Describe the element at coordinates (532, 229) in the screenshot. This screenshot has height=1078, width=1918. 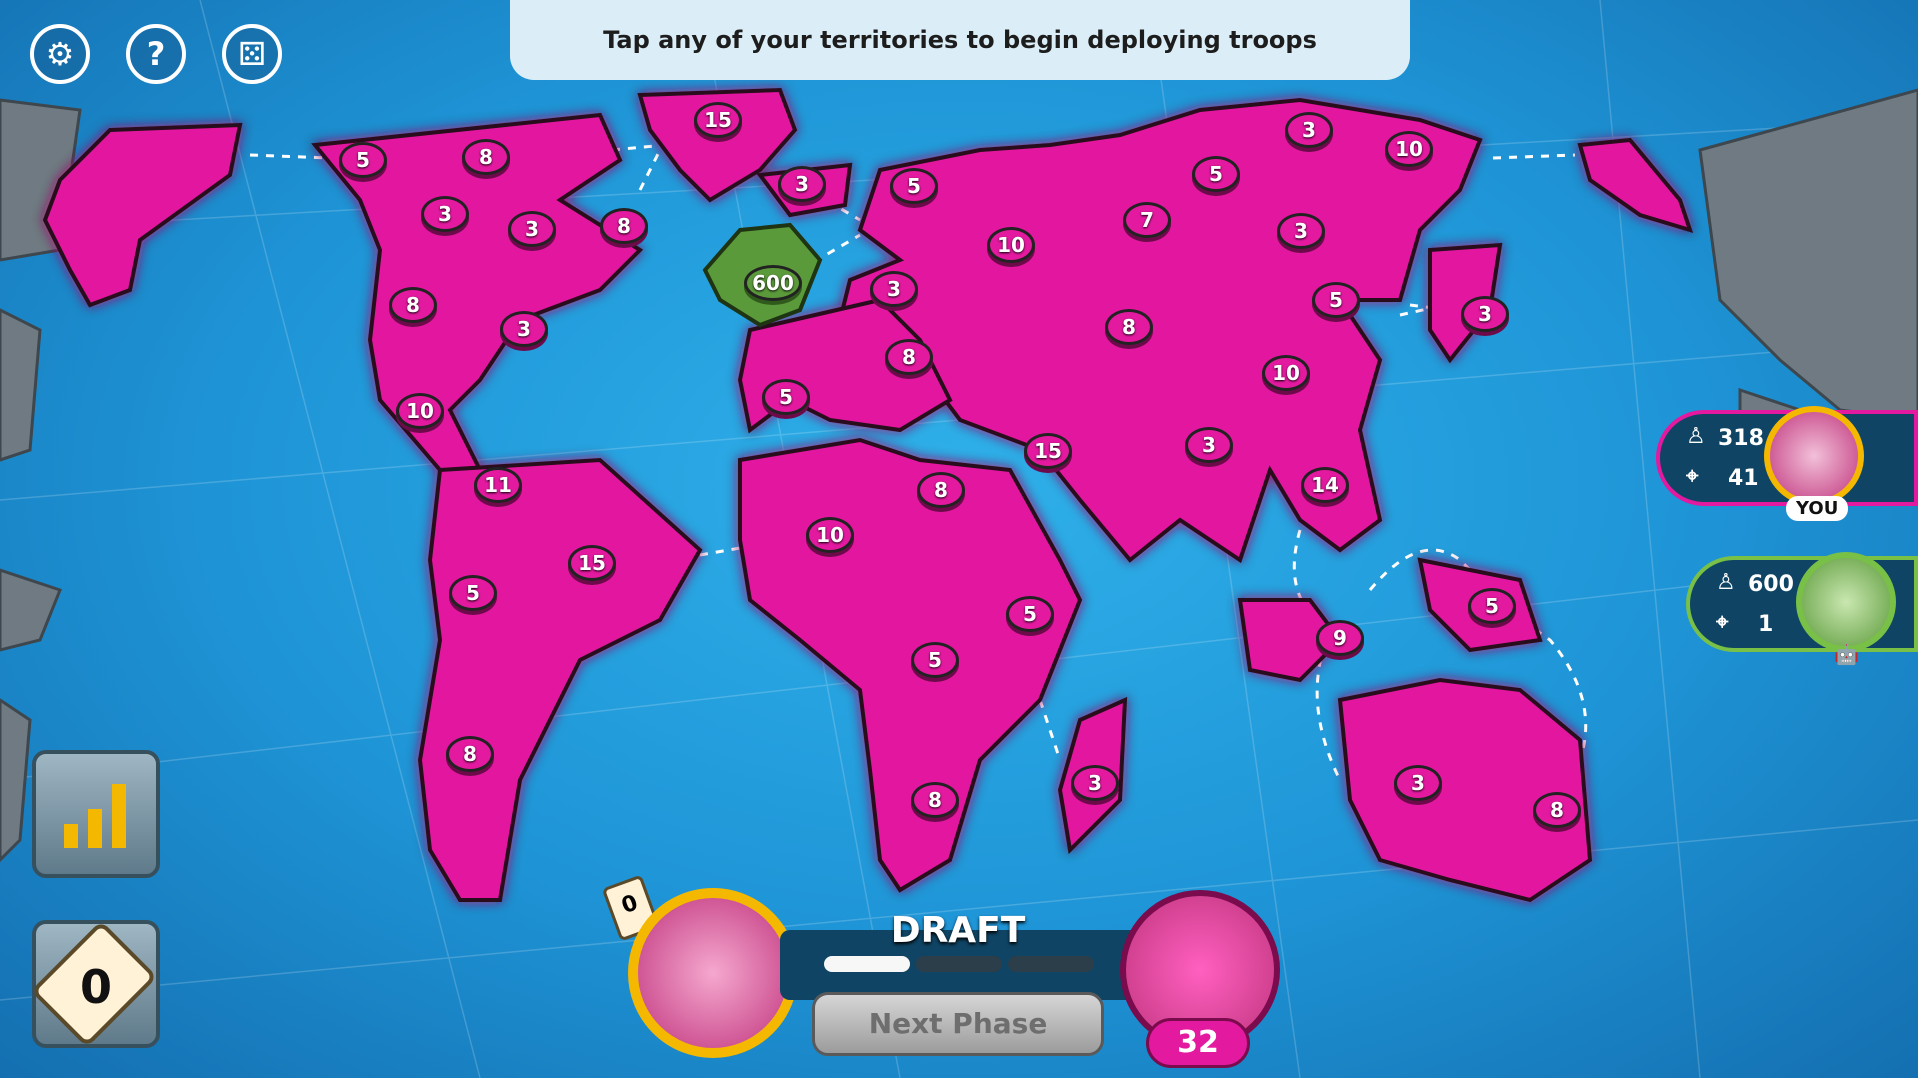
I see `territory-ontario: 3` at that location.